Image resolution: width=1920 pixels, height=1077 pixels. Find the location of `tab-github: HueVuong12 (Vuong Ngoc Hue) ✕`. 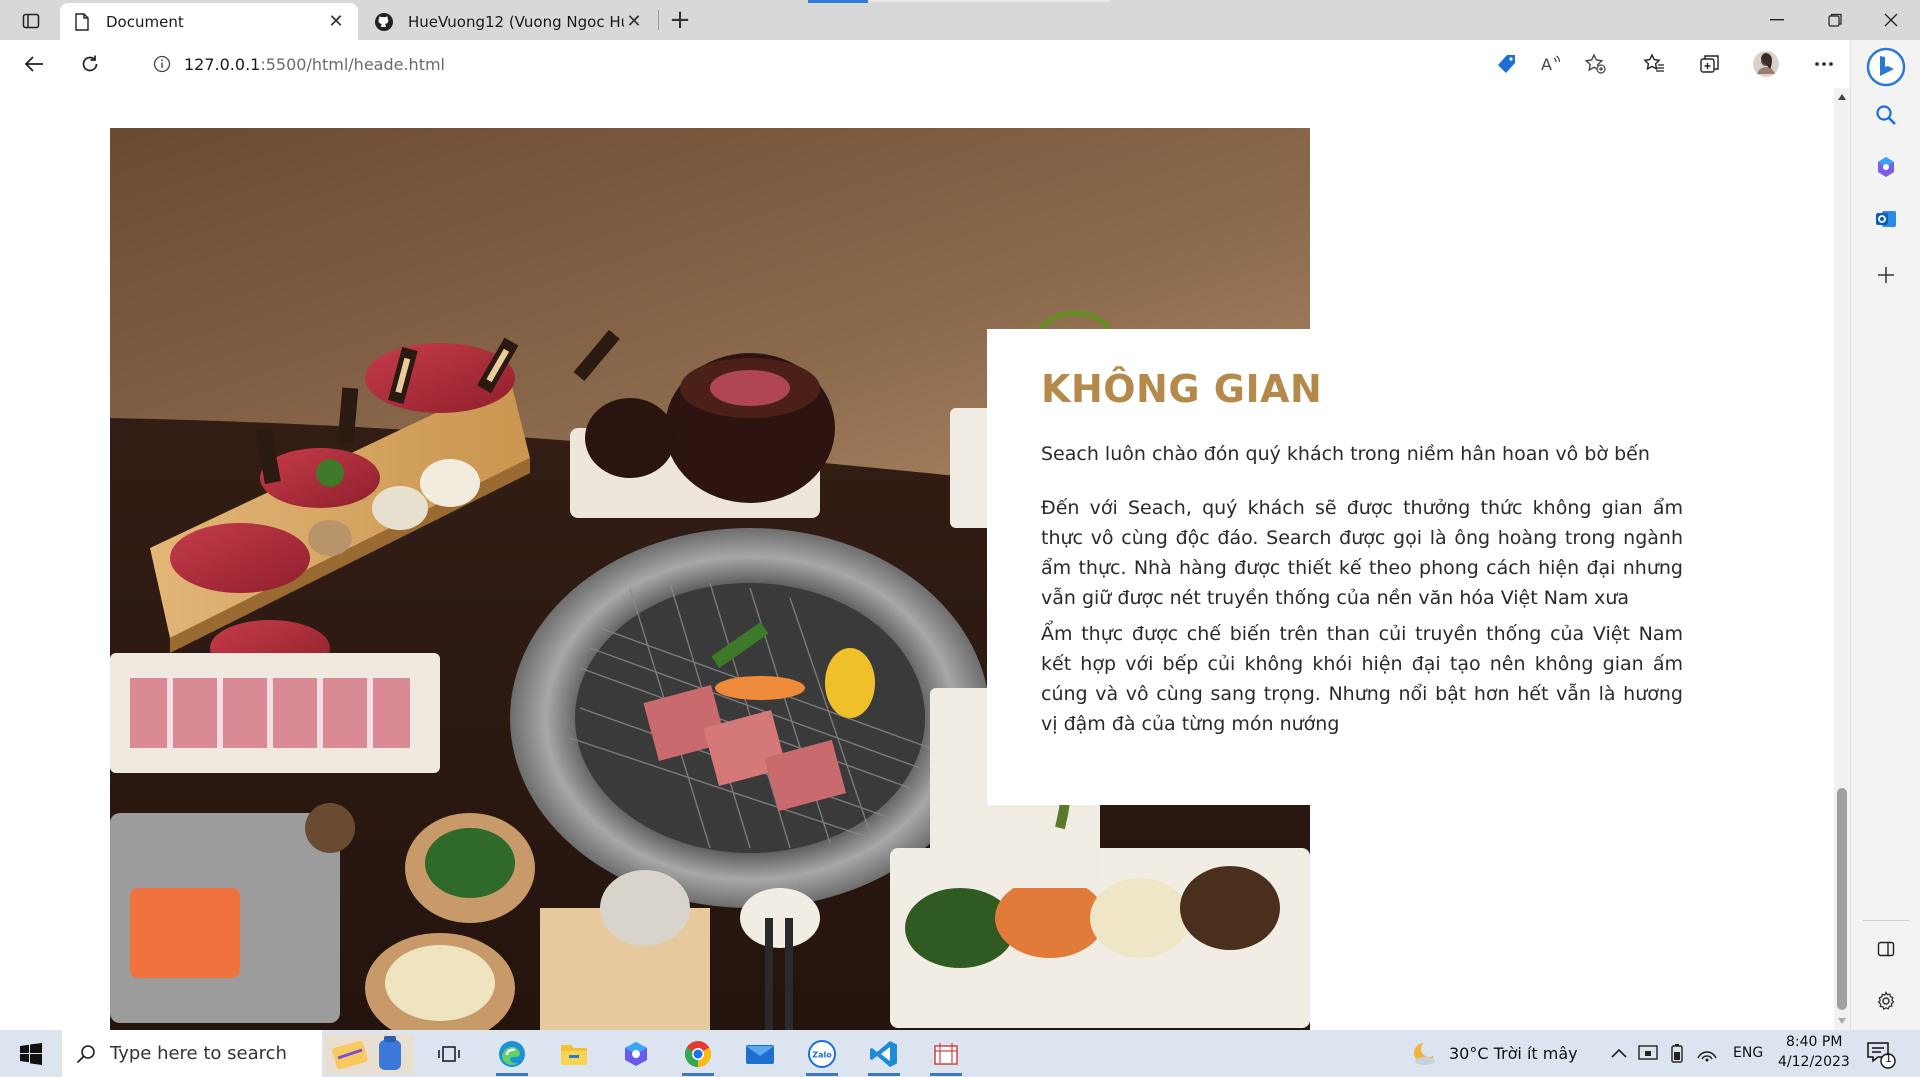

tab-github: HueVuong12 (Vuong Ngoc Hue) ✕ is located at coordinates (509, 21).